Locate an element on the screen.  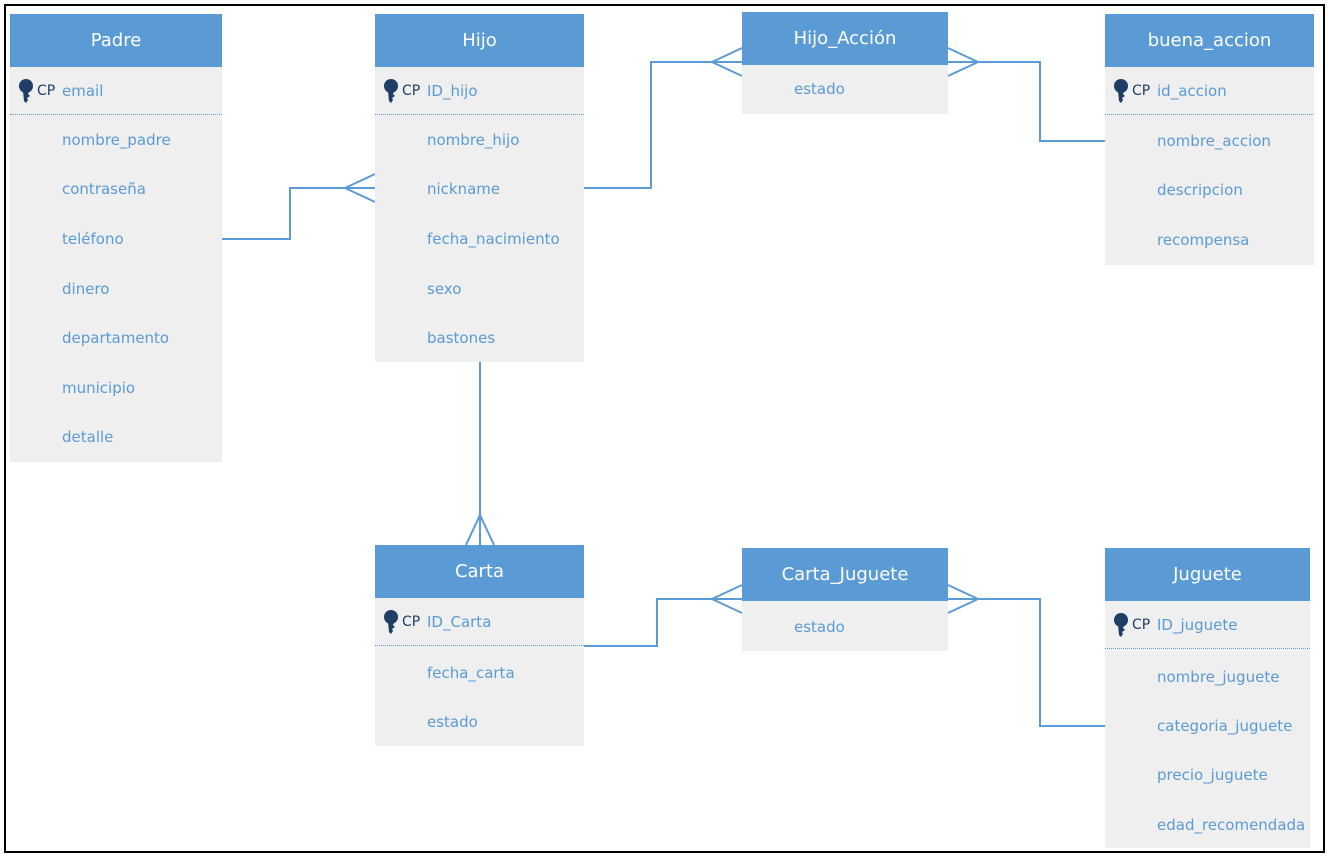
field-row: categoria_juguete is located at coordinates (1207, 726).